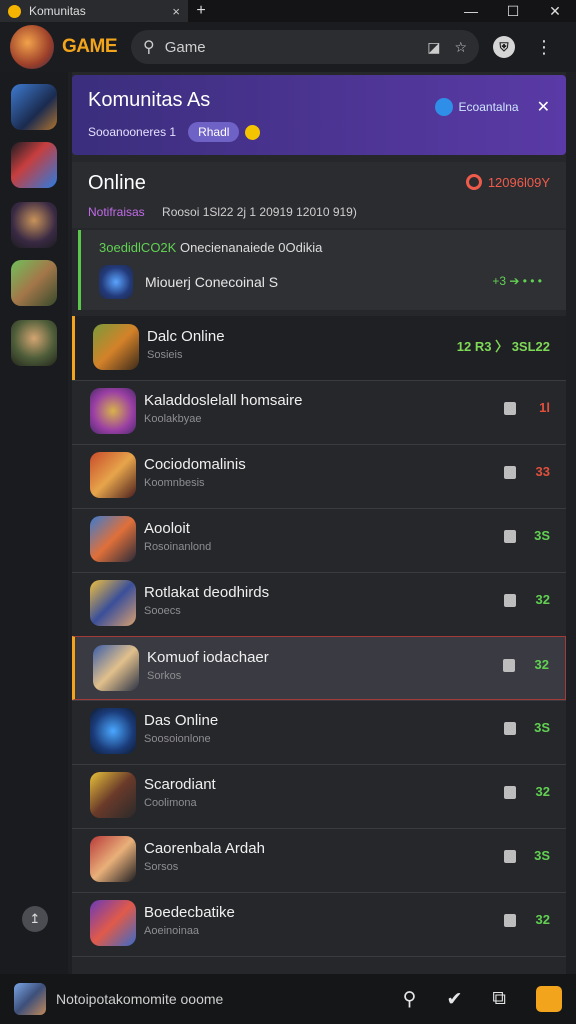  What do you see at coordinates (319, 924) in the screenshot?
I see `list-item: Boedecbatike Aoeinoinaa 32` at bounding box center [319, 924].